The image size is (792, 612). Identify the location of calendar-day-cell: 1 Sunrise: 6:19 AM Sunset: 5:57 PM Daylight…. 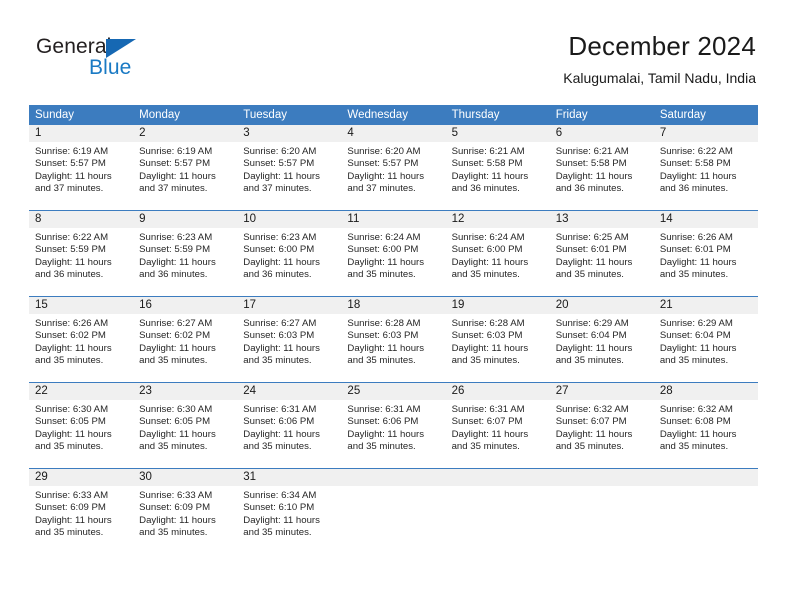
(81, 168).